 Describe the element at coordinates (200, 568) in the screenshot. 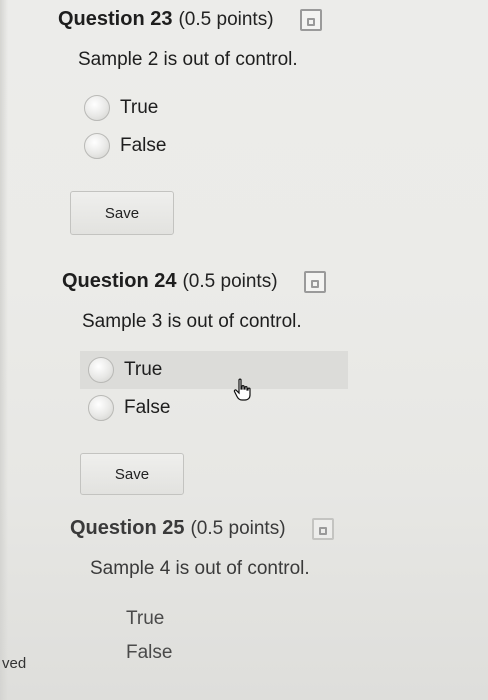

I see `question-text: Sample 4 is out of control.` at that location.